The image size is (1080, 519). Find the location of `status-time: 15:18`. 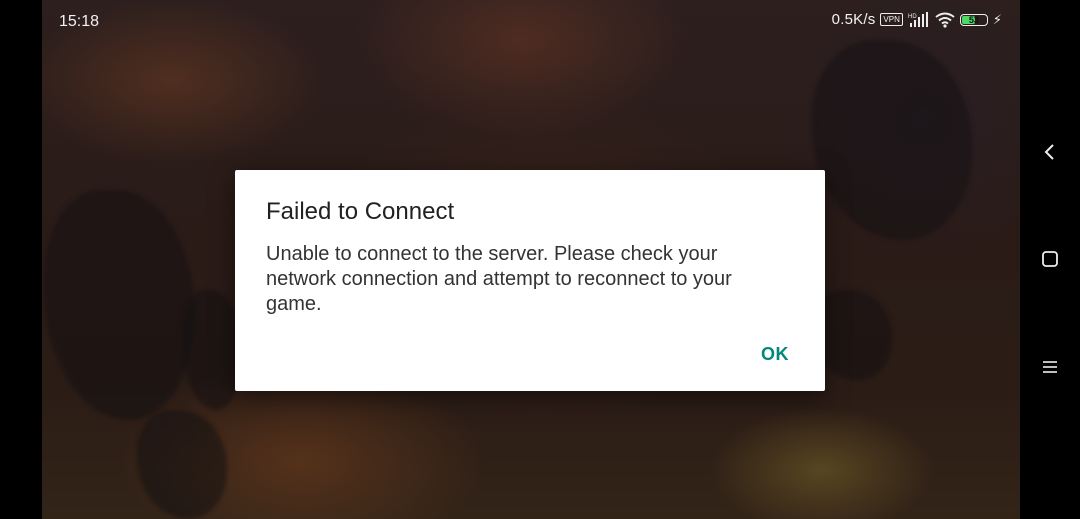

status-time: 15:18 is located at coordinates (79, 21).